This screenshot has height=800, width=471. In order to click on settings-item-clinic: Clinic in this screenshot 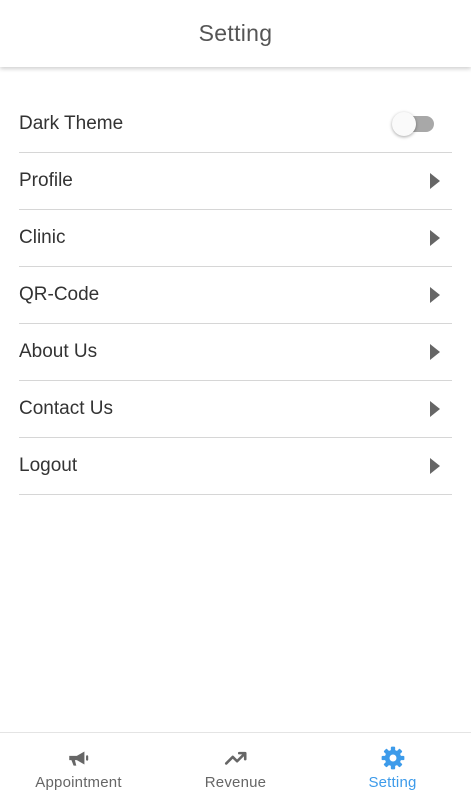, I will do `click(235, 238)`.